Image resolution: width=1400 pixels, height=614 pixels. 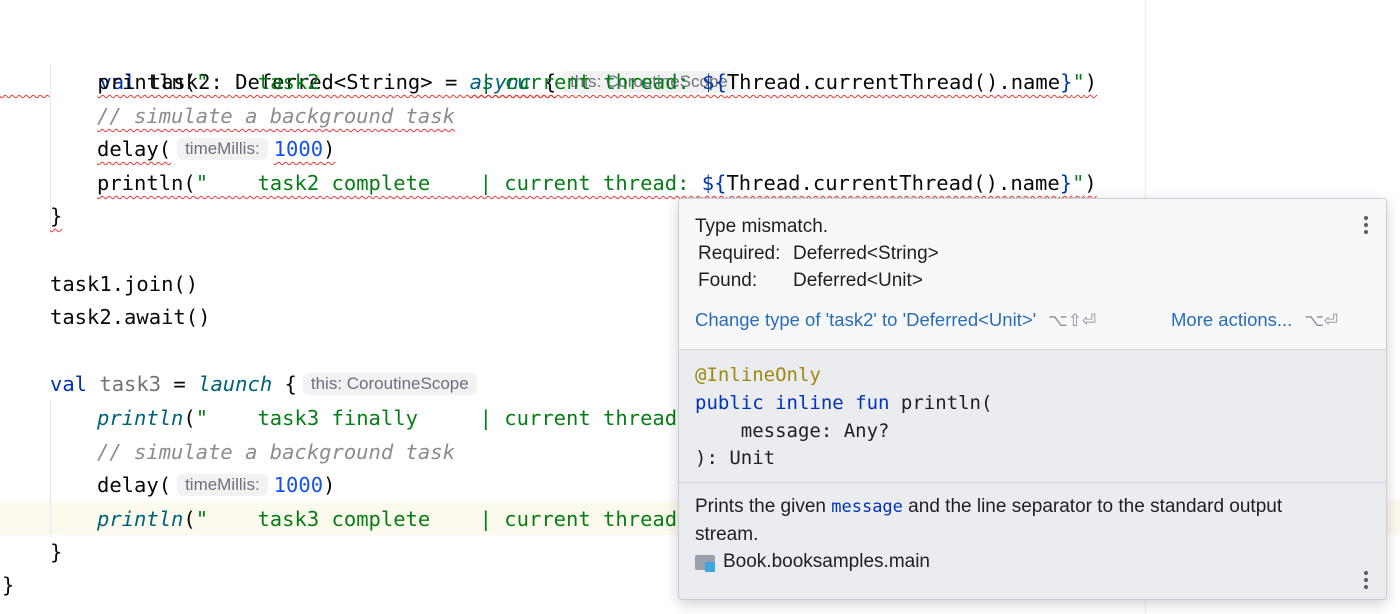 I want to click on string-literal: " task2 | current thread:, so click(x=449, y=82).